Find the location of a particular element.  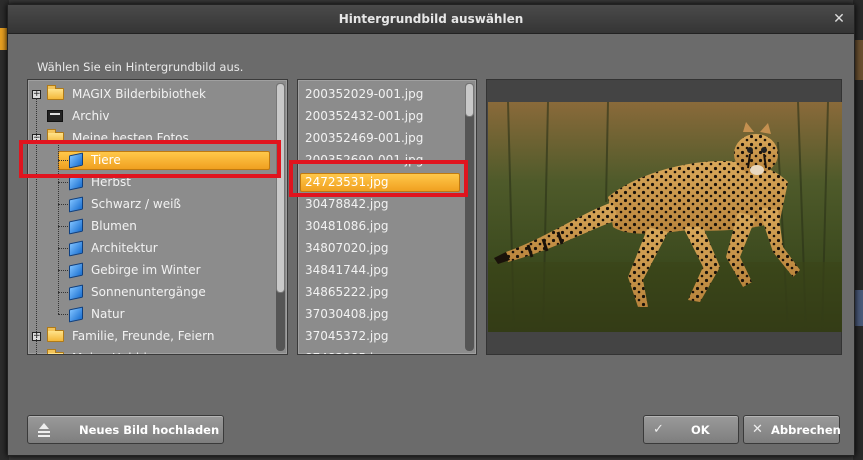

file-item: 30481086.jpg is located at coordinates (380, 226).